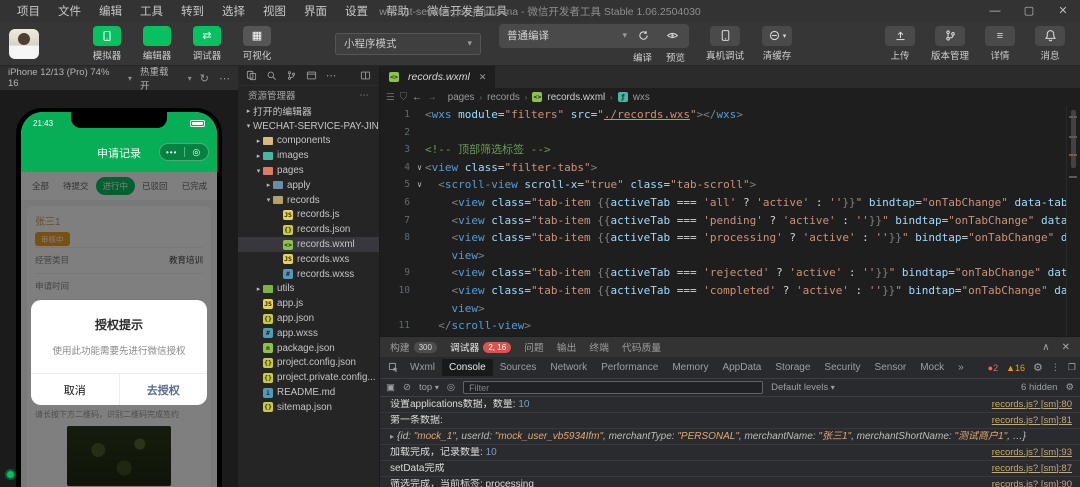 The image size is (1080, 487). I want to click on devtools-tab-Security: Security, so click(842, 367).